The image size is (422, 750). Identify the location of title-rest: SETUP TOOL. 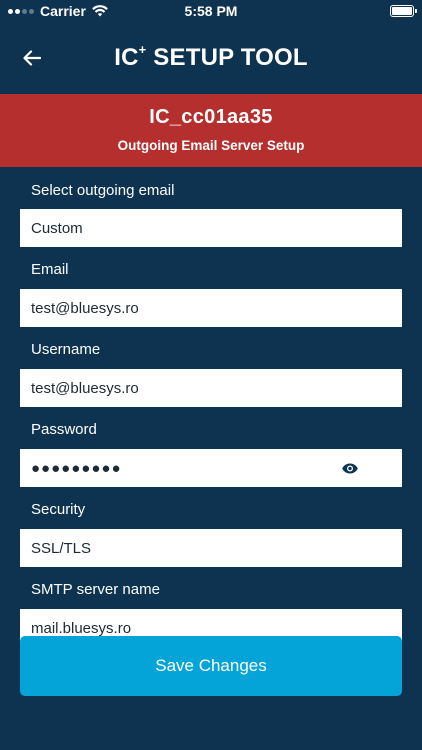
(227, 57).